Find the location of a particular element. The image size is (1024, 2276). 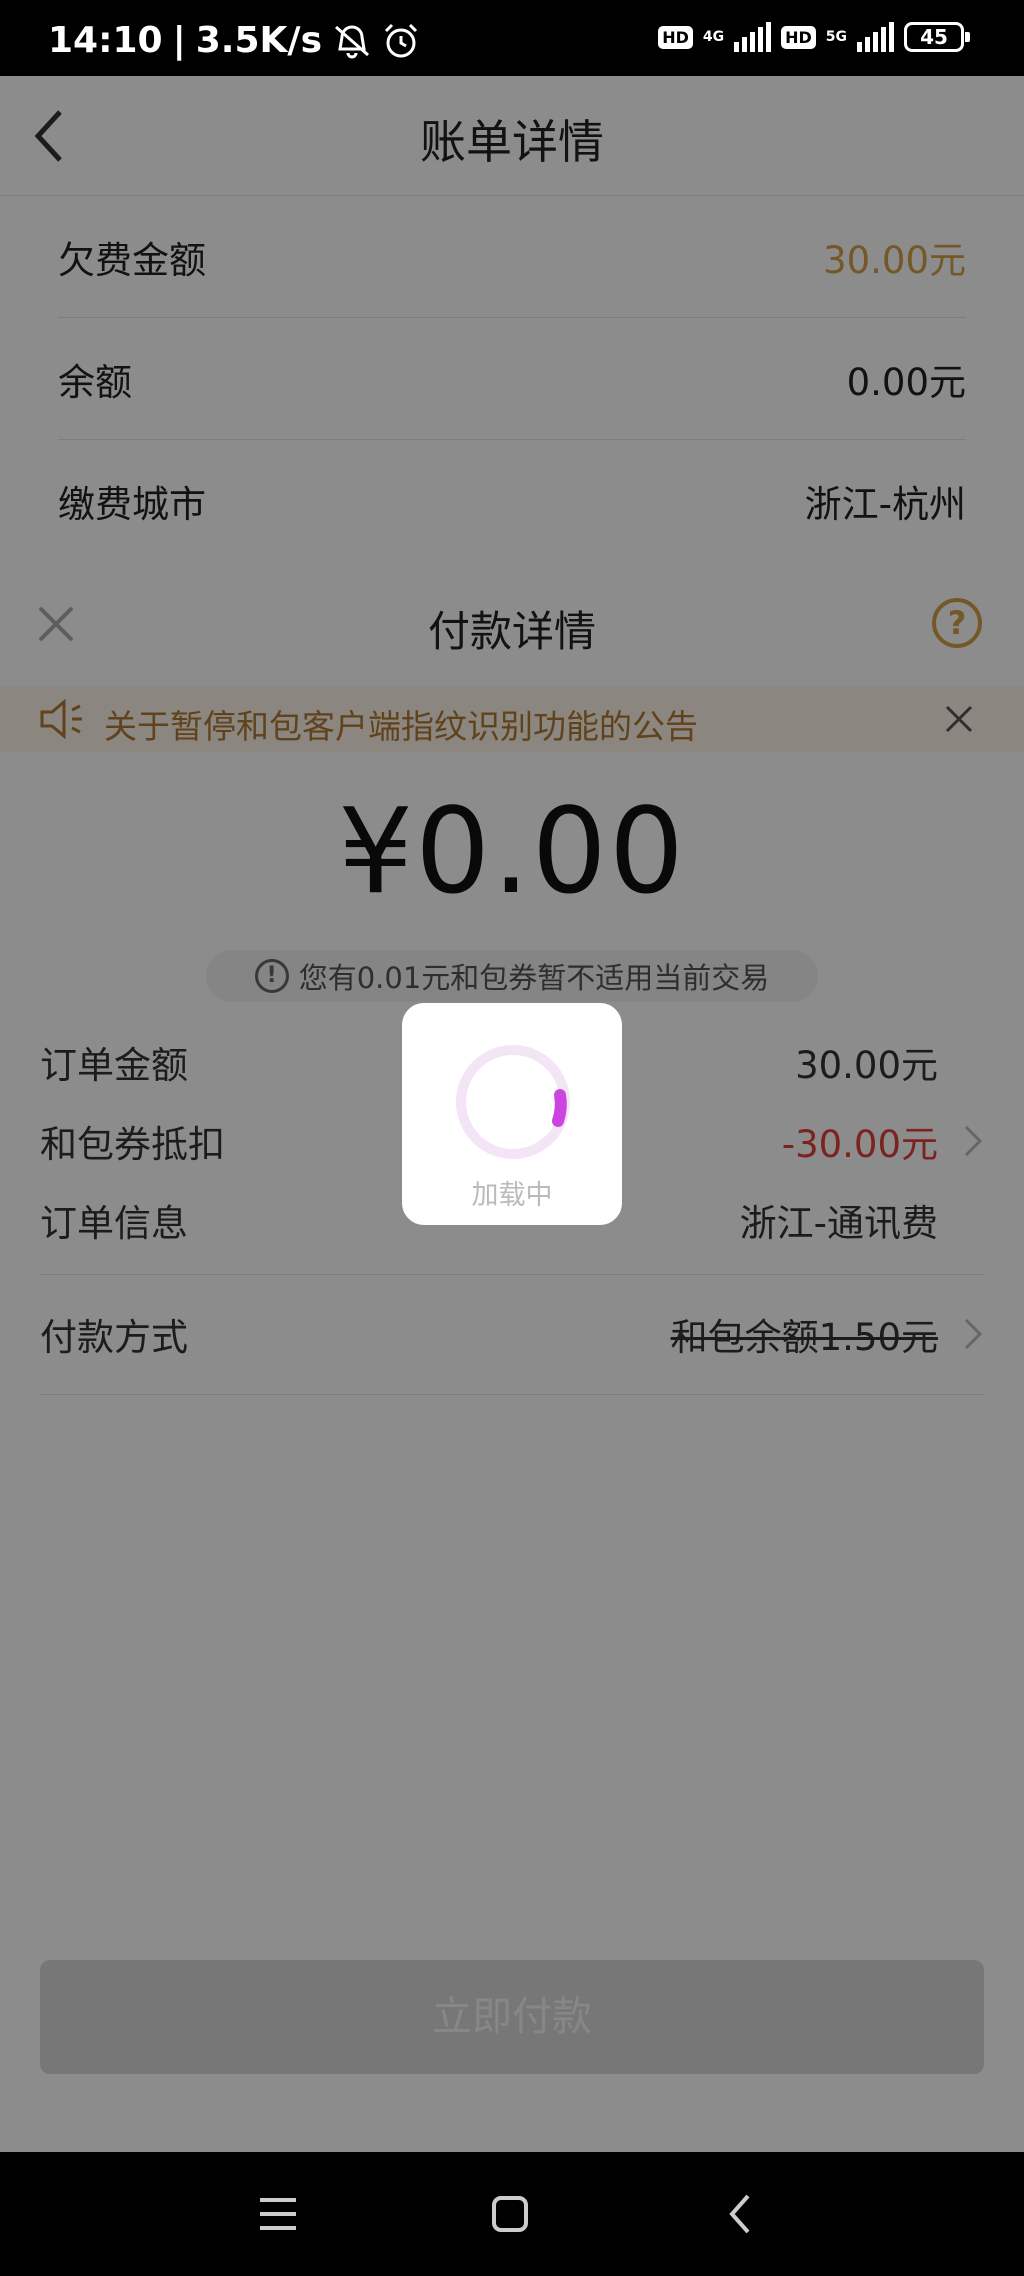

battery-icon: 45 is located at coordinates (937, 37).